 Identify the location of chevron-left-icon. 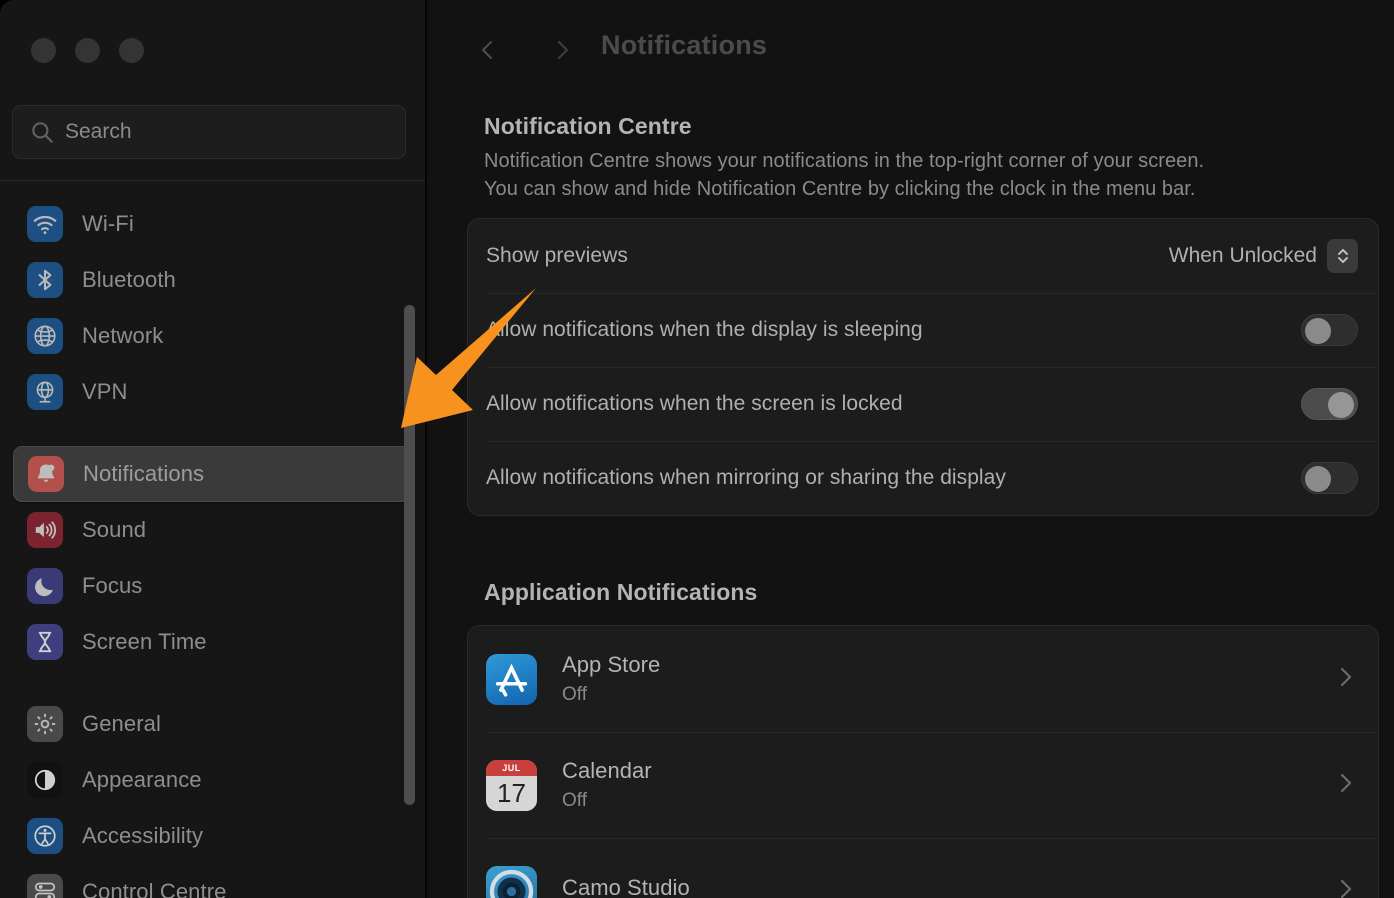
(487, 50).